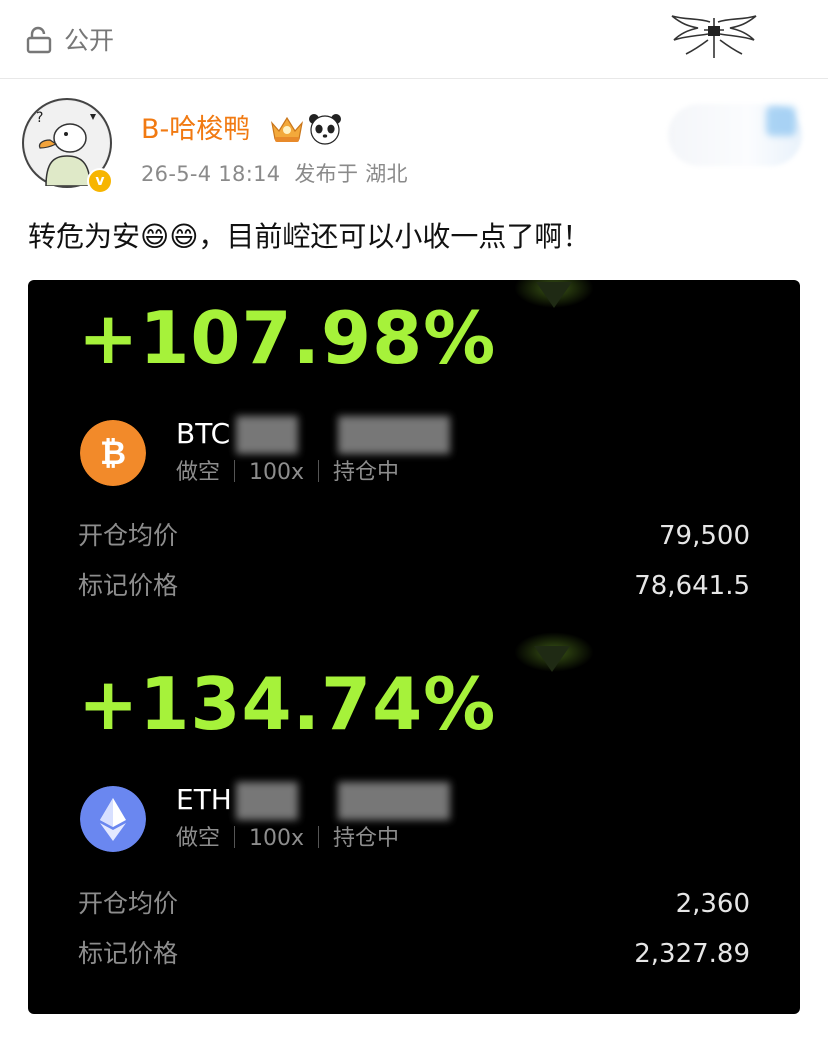  What do you see at coordinates (89, 41) in the screenshot?
I see `visibility-label: 公开` at bounding box center [89, 41].